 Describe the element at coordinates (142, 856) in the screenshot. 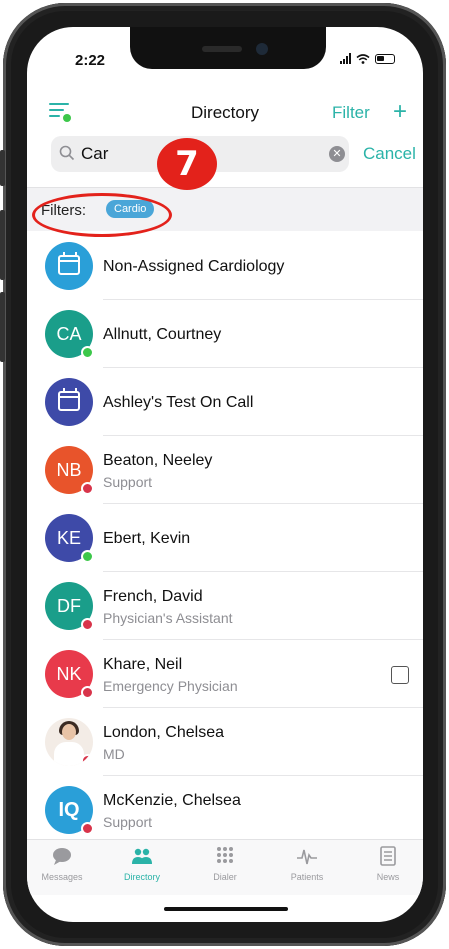

I see `people-icon` at that location.